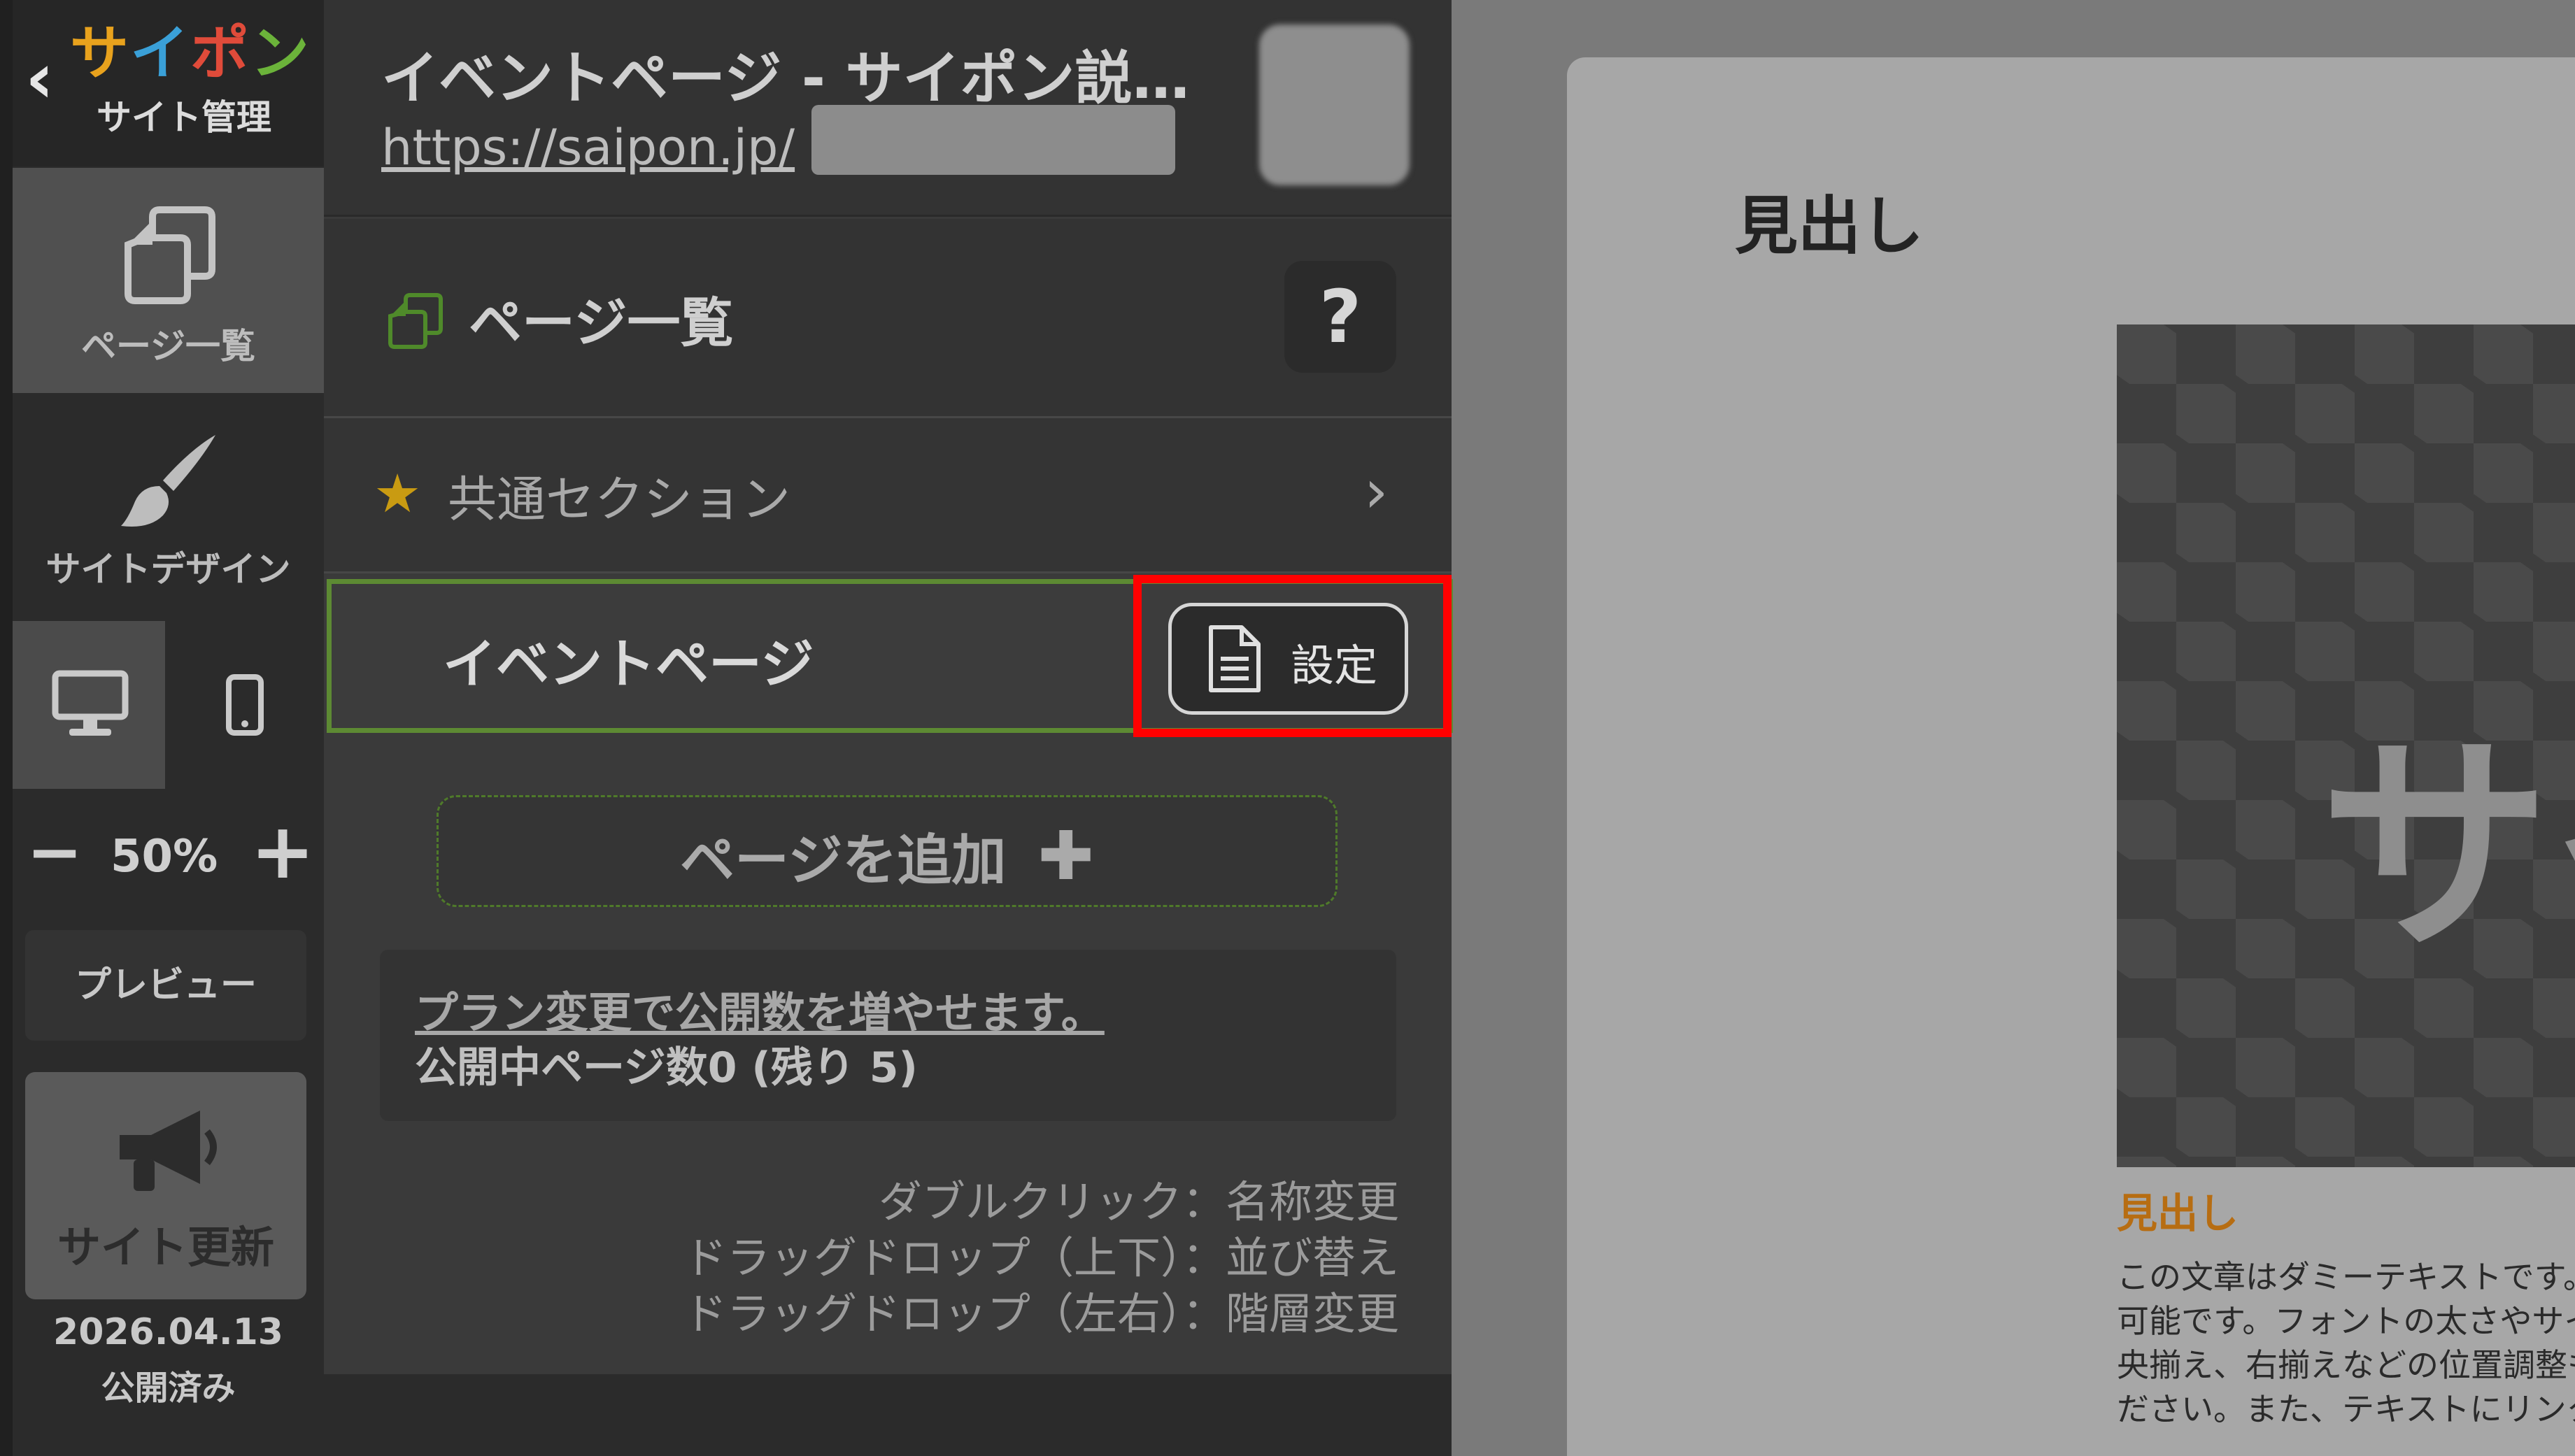 This screenshot has width=2575, height=1456. What do you see at coordinates (843, 860) in the screenshot?
I see `add-page-text: ページを追加` at bounding box center [843, 860].